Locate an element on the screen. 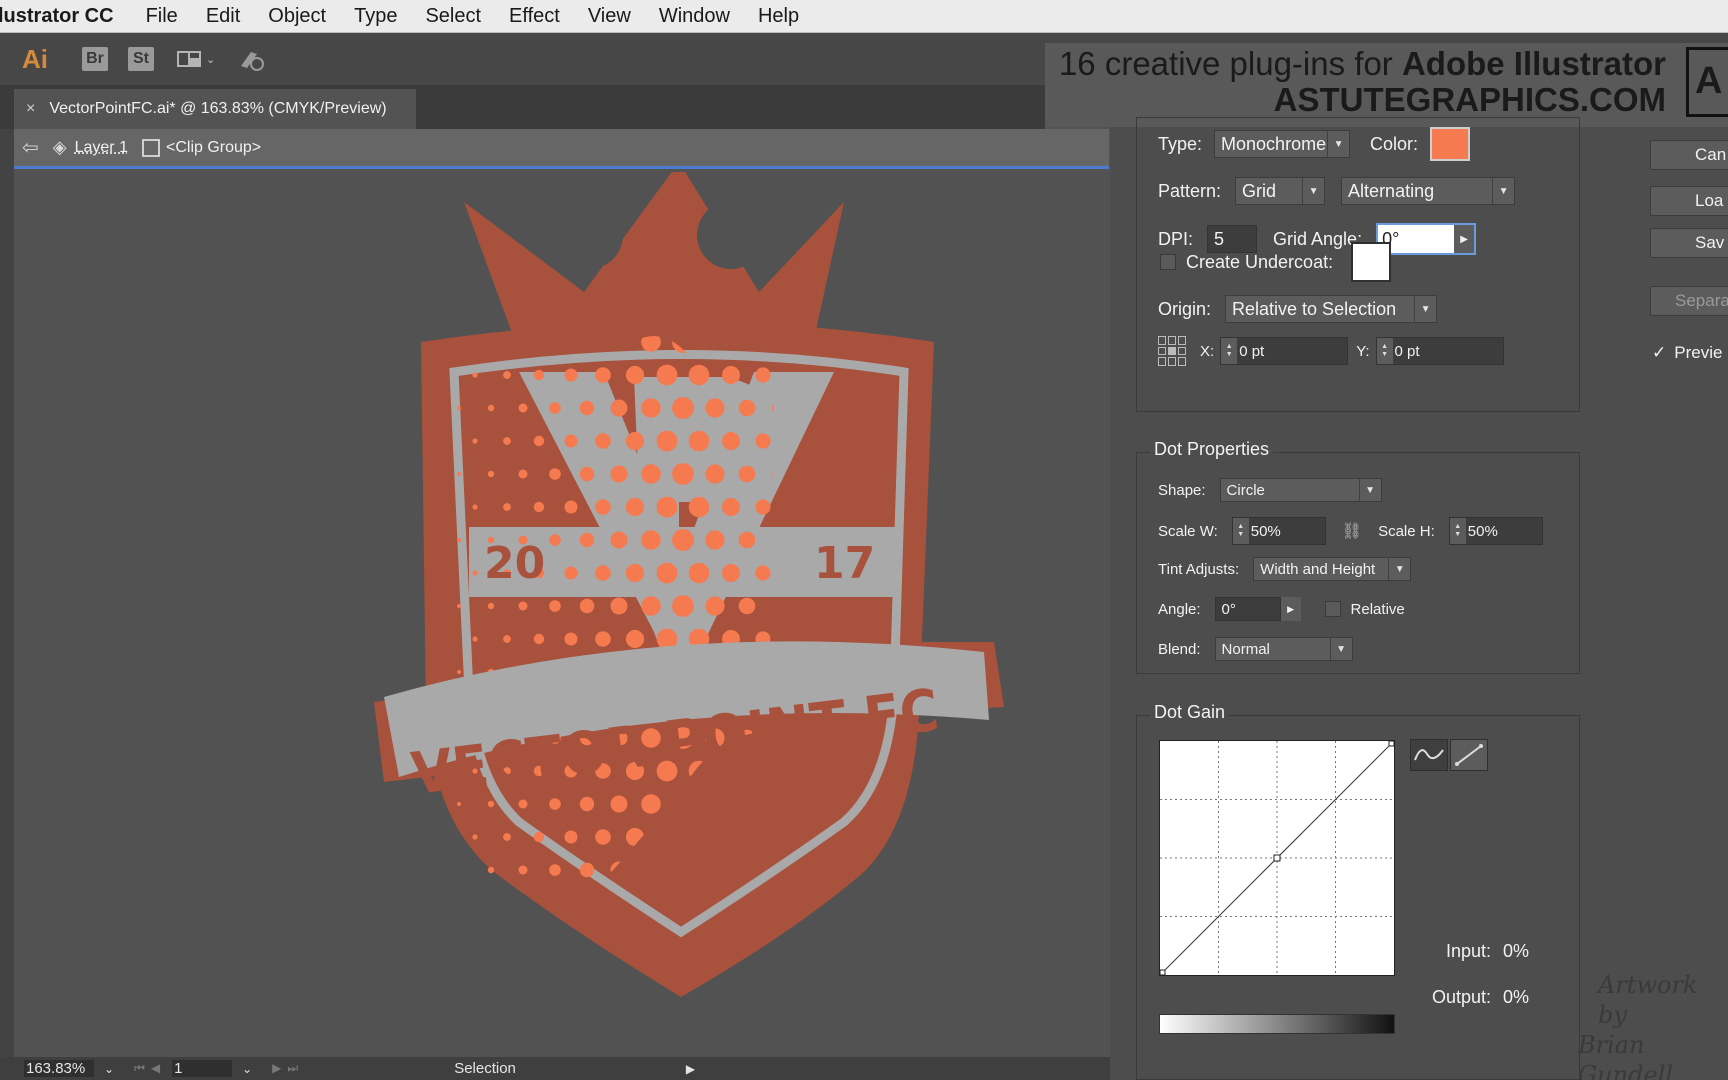 This screenshot has width=1728, height=1080. zoom-level-field: 163.83% is located at coordinates (59, 1068).